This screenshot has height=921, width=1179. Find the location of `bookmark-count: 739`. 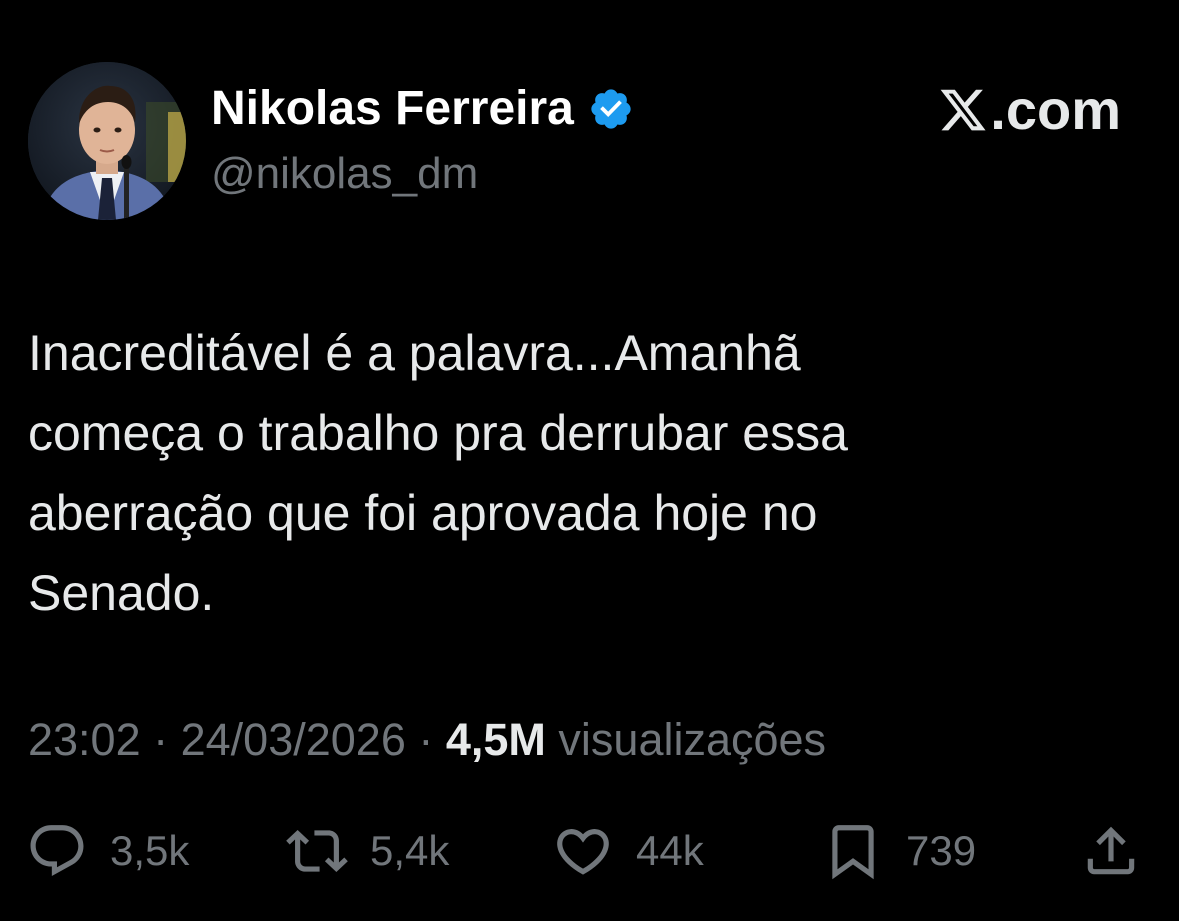

bookmark-count: 739 is located at coordinates (941, 850).